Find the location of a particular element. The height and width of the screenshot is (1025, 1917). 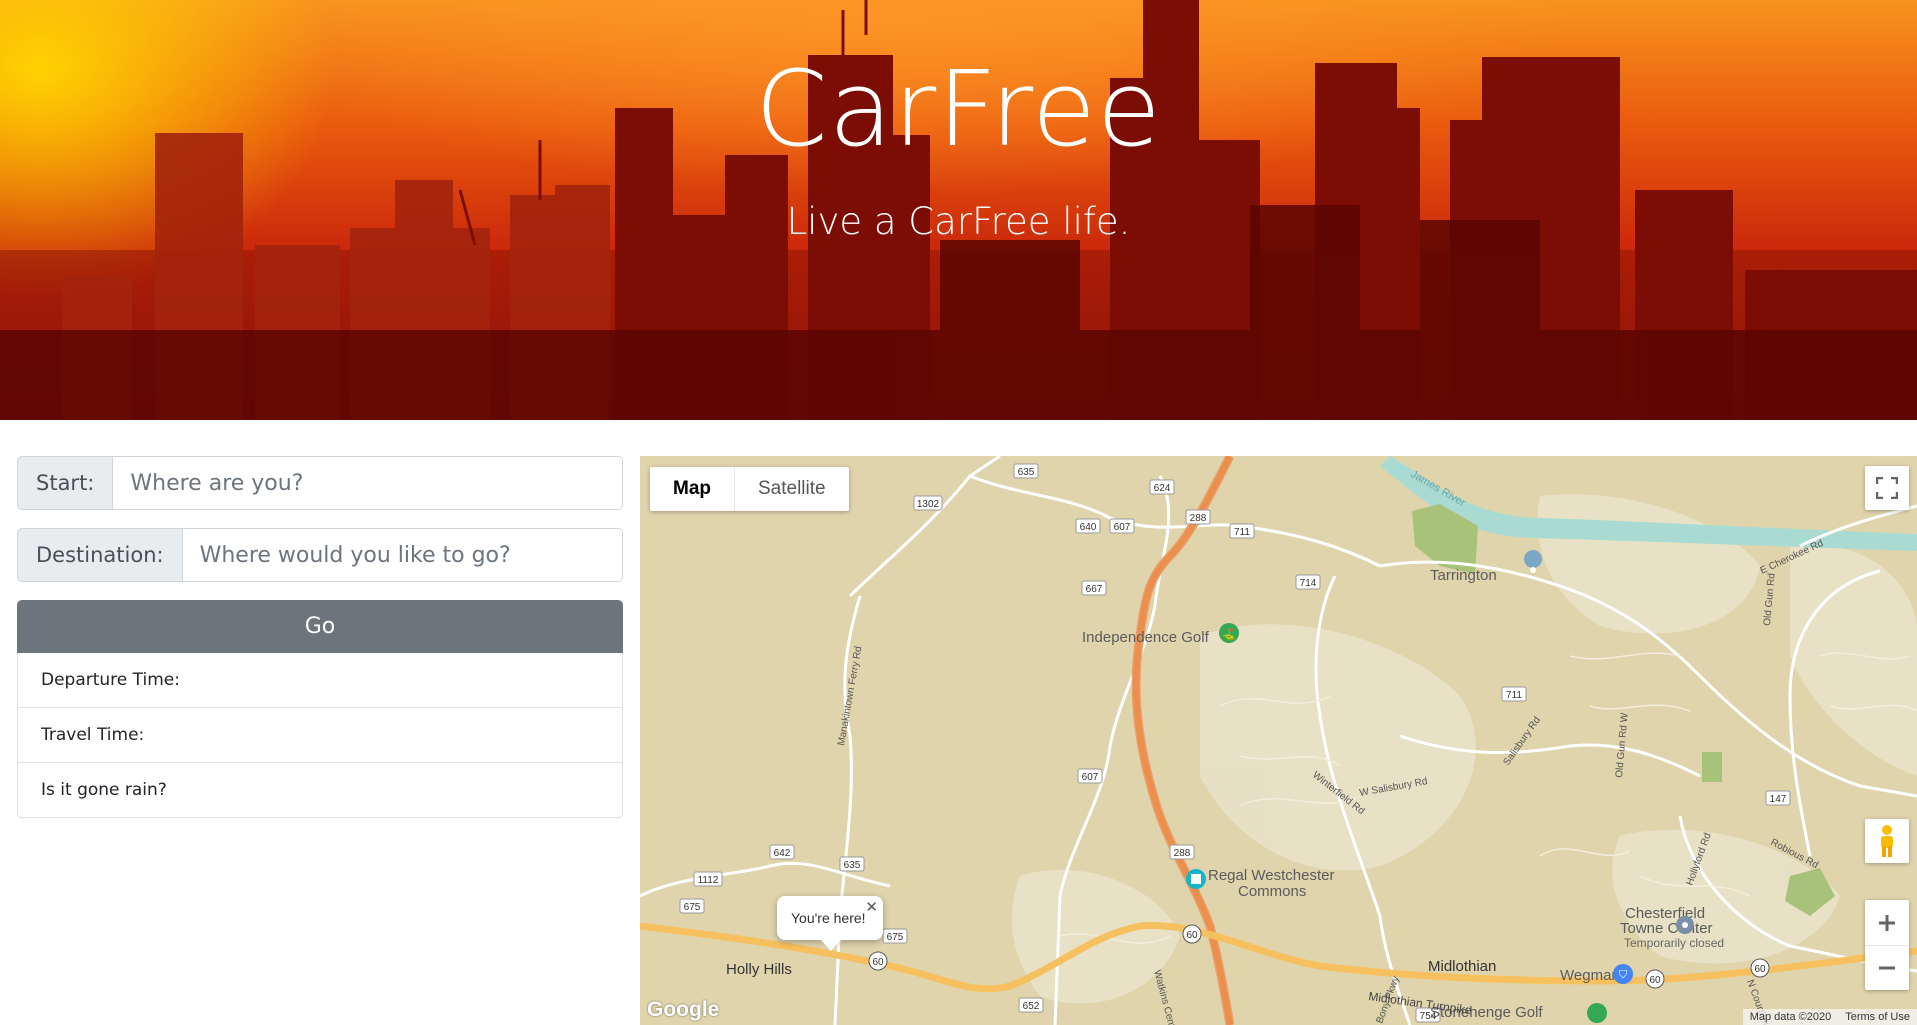

svg-text: 640 is located at coordinates (1088, 527).